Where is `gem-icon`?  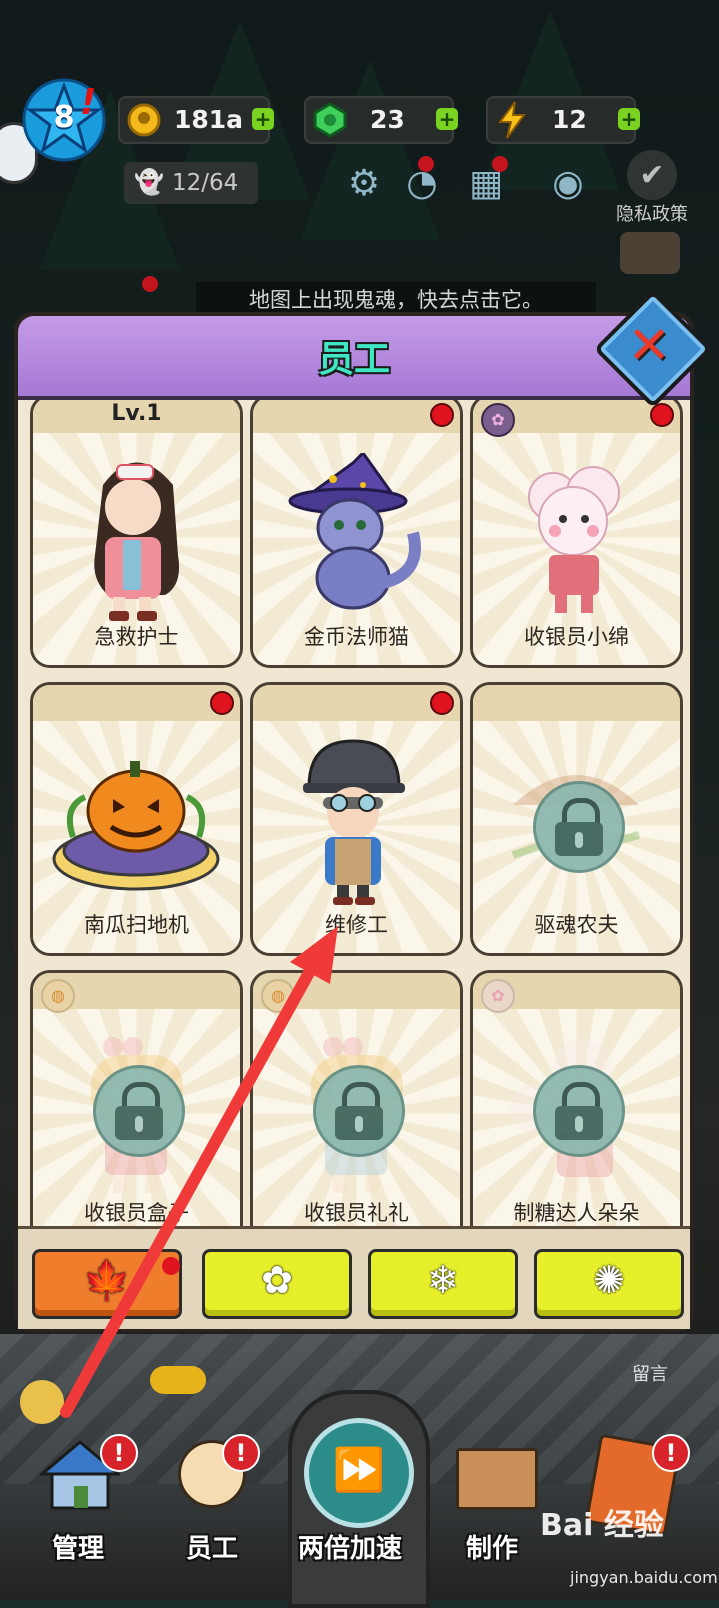 gem-icon is located at coordinates (330, 120).